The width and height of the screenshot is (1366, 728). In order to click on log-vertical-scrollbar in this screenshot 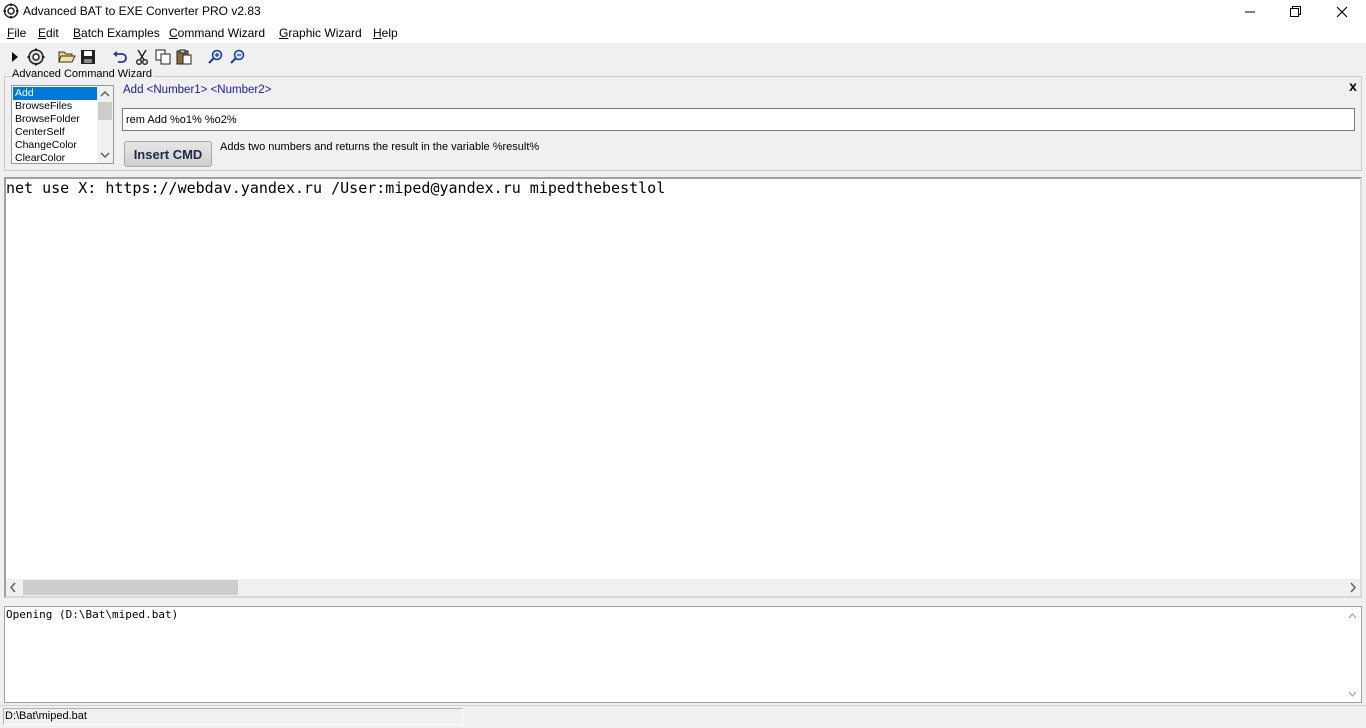, I will do `click(1352, 654)`.